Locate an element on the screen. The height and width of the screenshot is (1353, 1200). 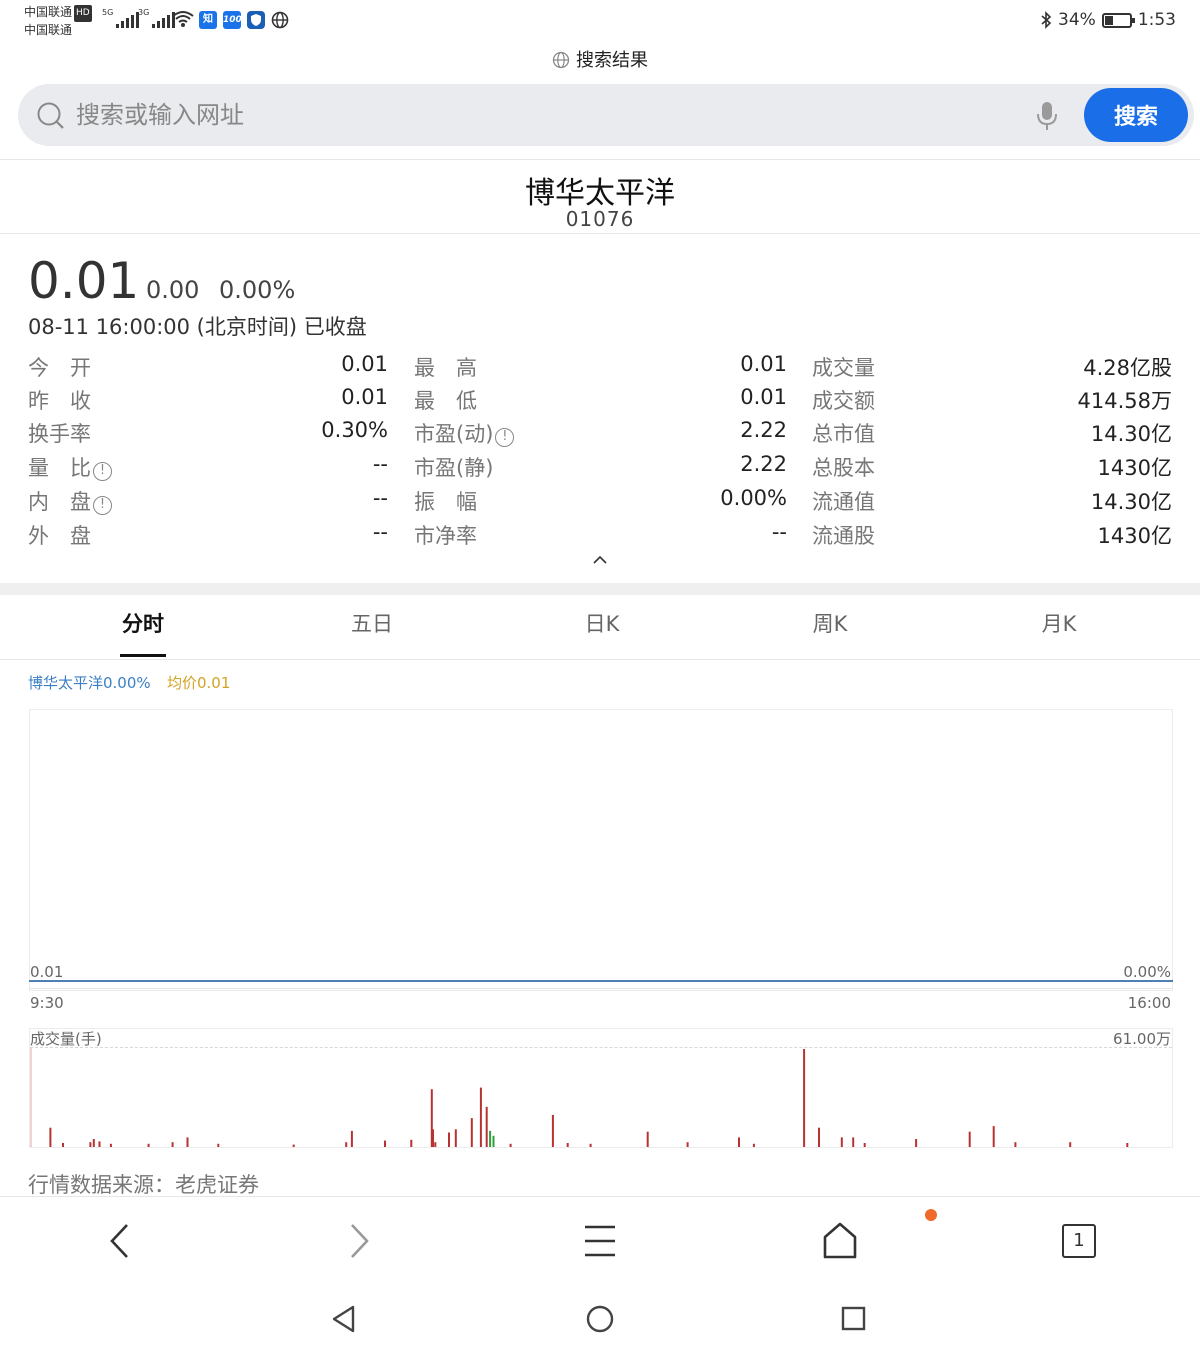
volume-max-label: 61.00万 is located at coordinates (1142, 1039).